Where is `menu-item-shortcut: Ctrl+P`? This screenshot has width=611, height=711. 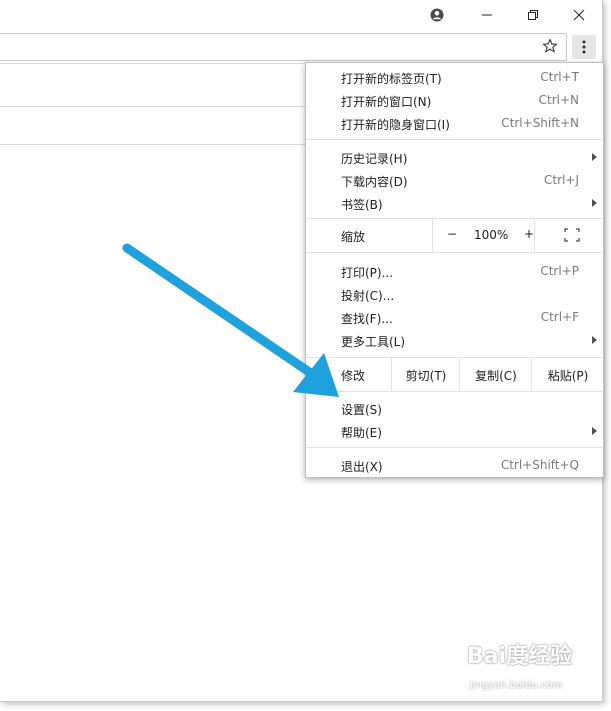 menu-item-shortcut: Ctrl+P is located at coordinates (559, 271).